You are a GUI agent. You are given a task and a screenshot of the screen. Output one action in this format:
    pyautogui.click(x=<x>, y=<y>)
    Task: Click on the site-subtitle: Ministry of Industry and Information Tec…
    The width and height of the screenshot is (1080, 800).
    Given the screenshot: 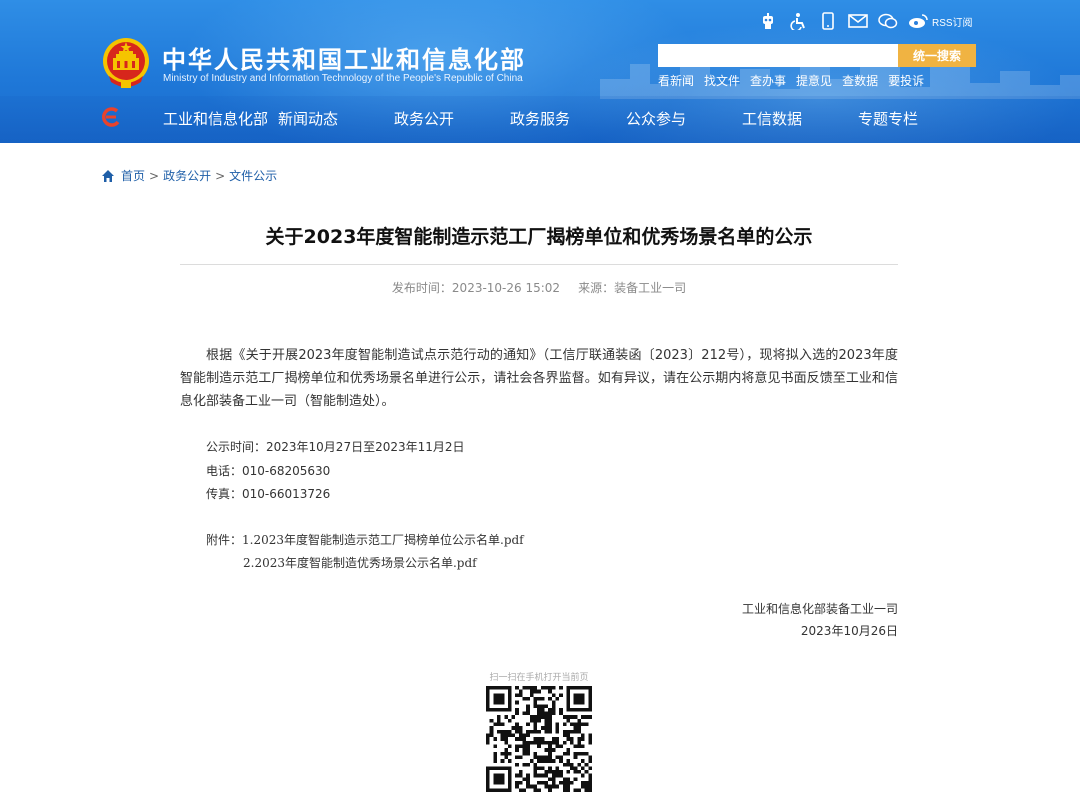 What is the action you would take?
    pyautogui.click(x=343, y=78)
    